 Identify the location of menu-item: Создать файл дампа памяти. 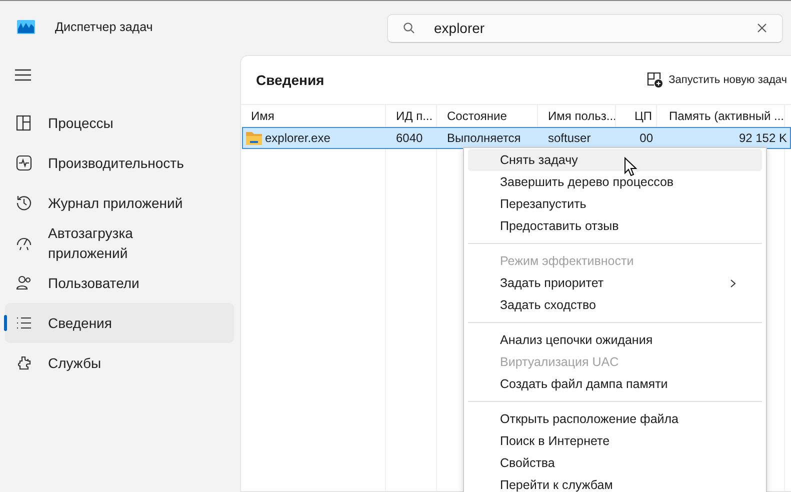
(615, 384).